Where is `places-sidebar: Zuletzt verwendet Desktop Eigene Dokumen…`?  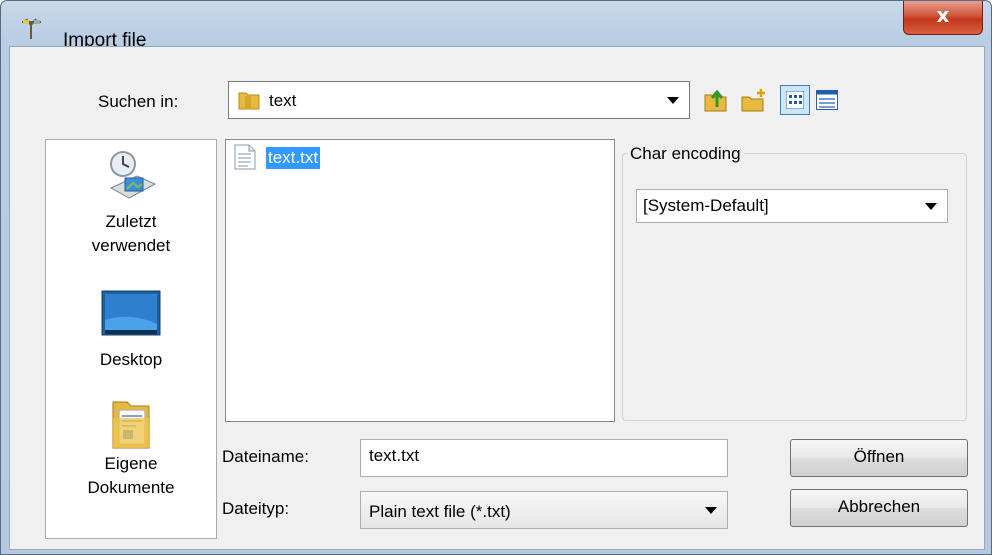
places-sidebar: Zuletzt verwendet Desktop Eigene Dokumen… is located at coordinates (131, 339).